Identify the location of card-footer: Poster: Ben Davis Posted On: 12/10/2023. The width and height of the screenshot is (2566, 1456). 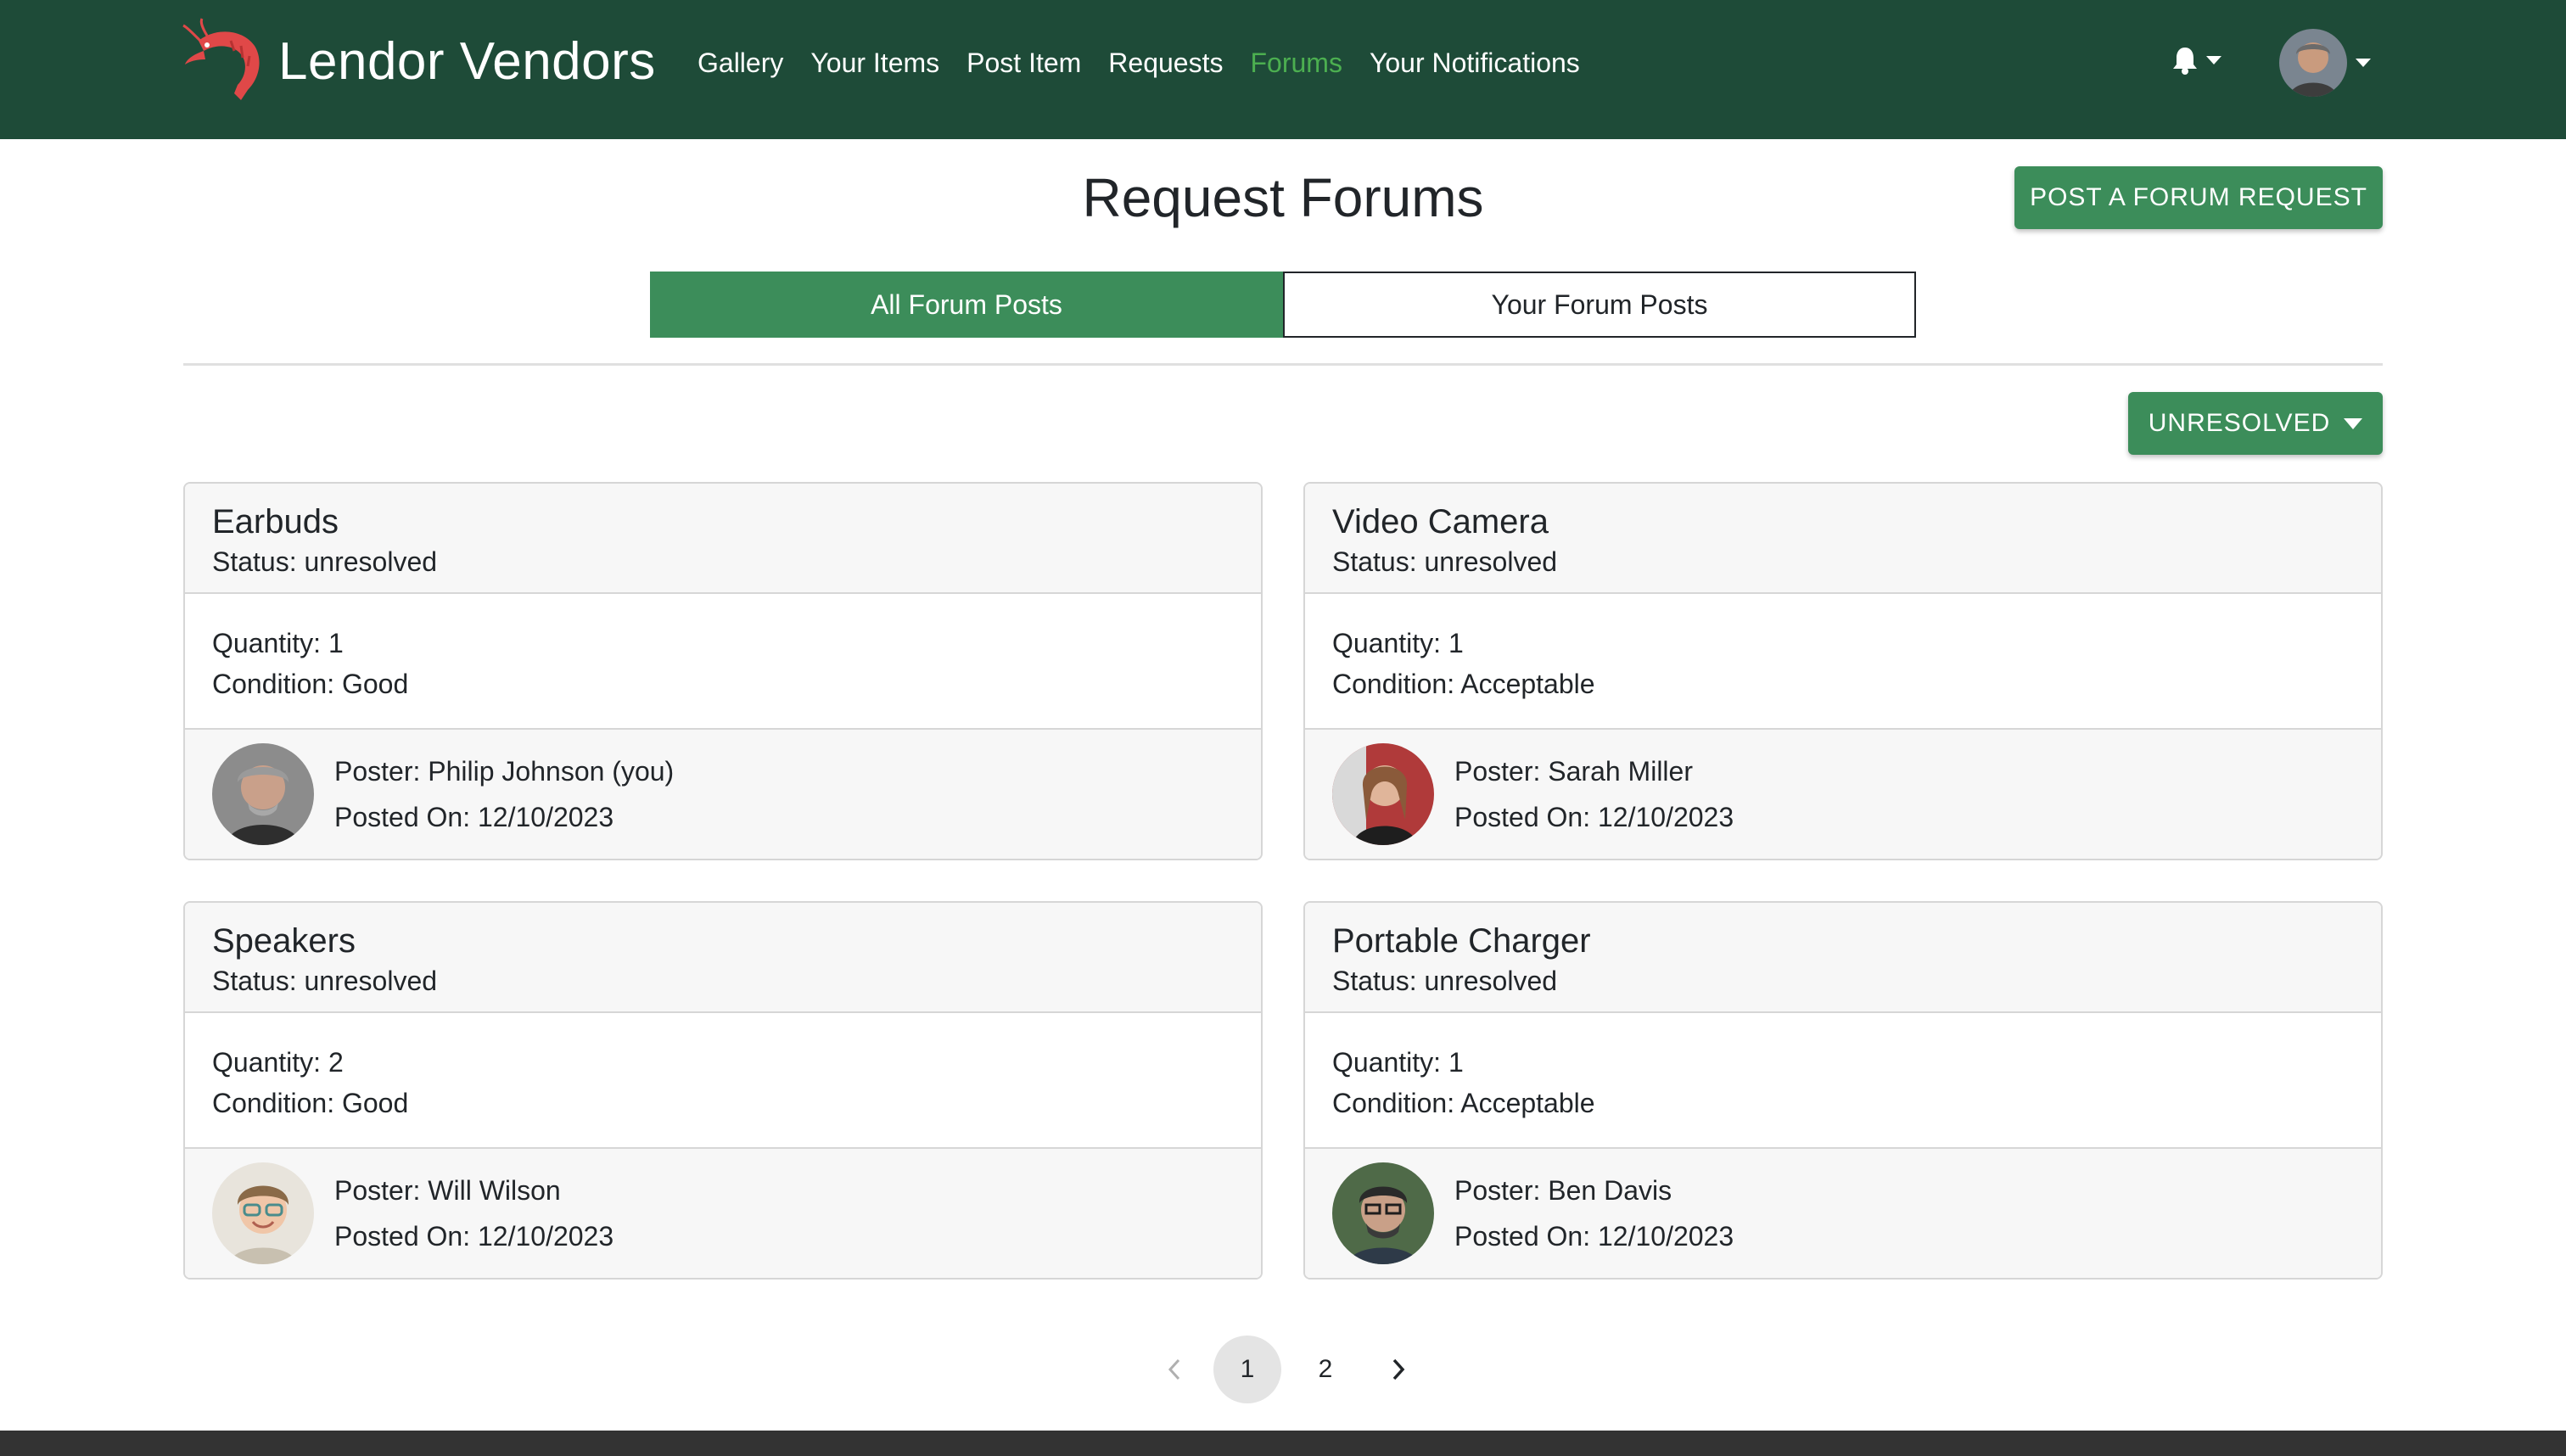
(1843, 1214).